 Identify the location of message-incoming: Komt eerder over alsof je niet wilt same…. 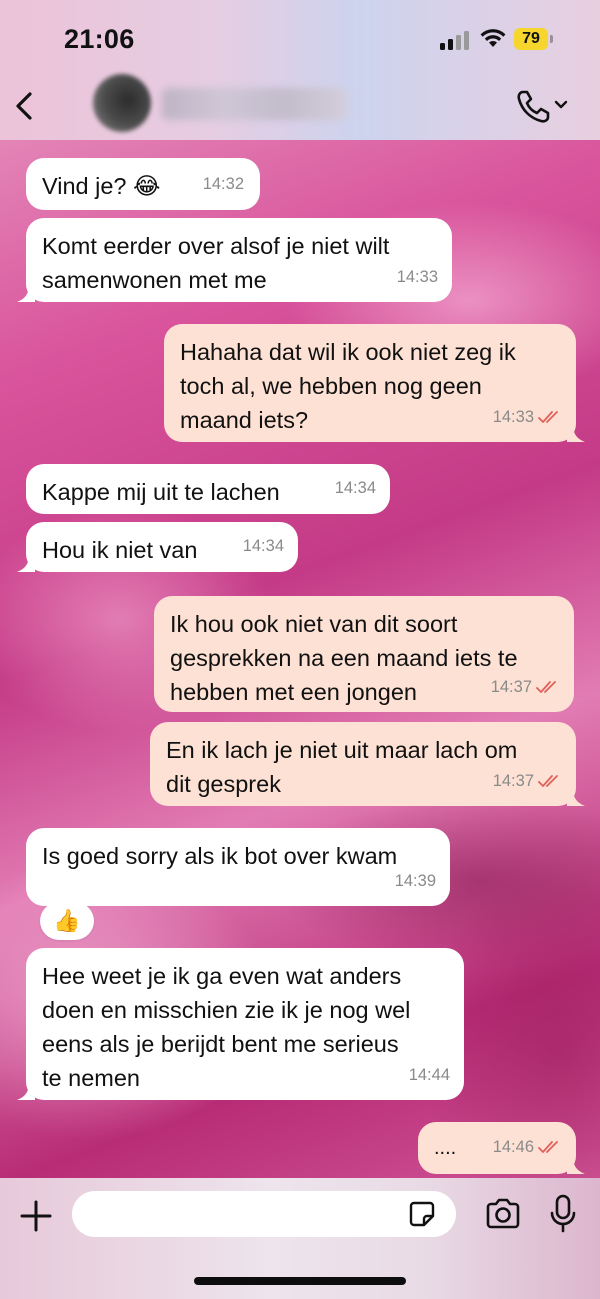
(234, 260).